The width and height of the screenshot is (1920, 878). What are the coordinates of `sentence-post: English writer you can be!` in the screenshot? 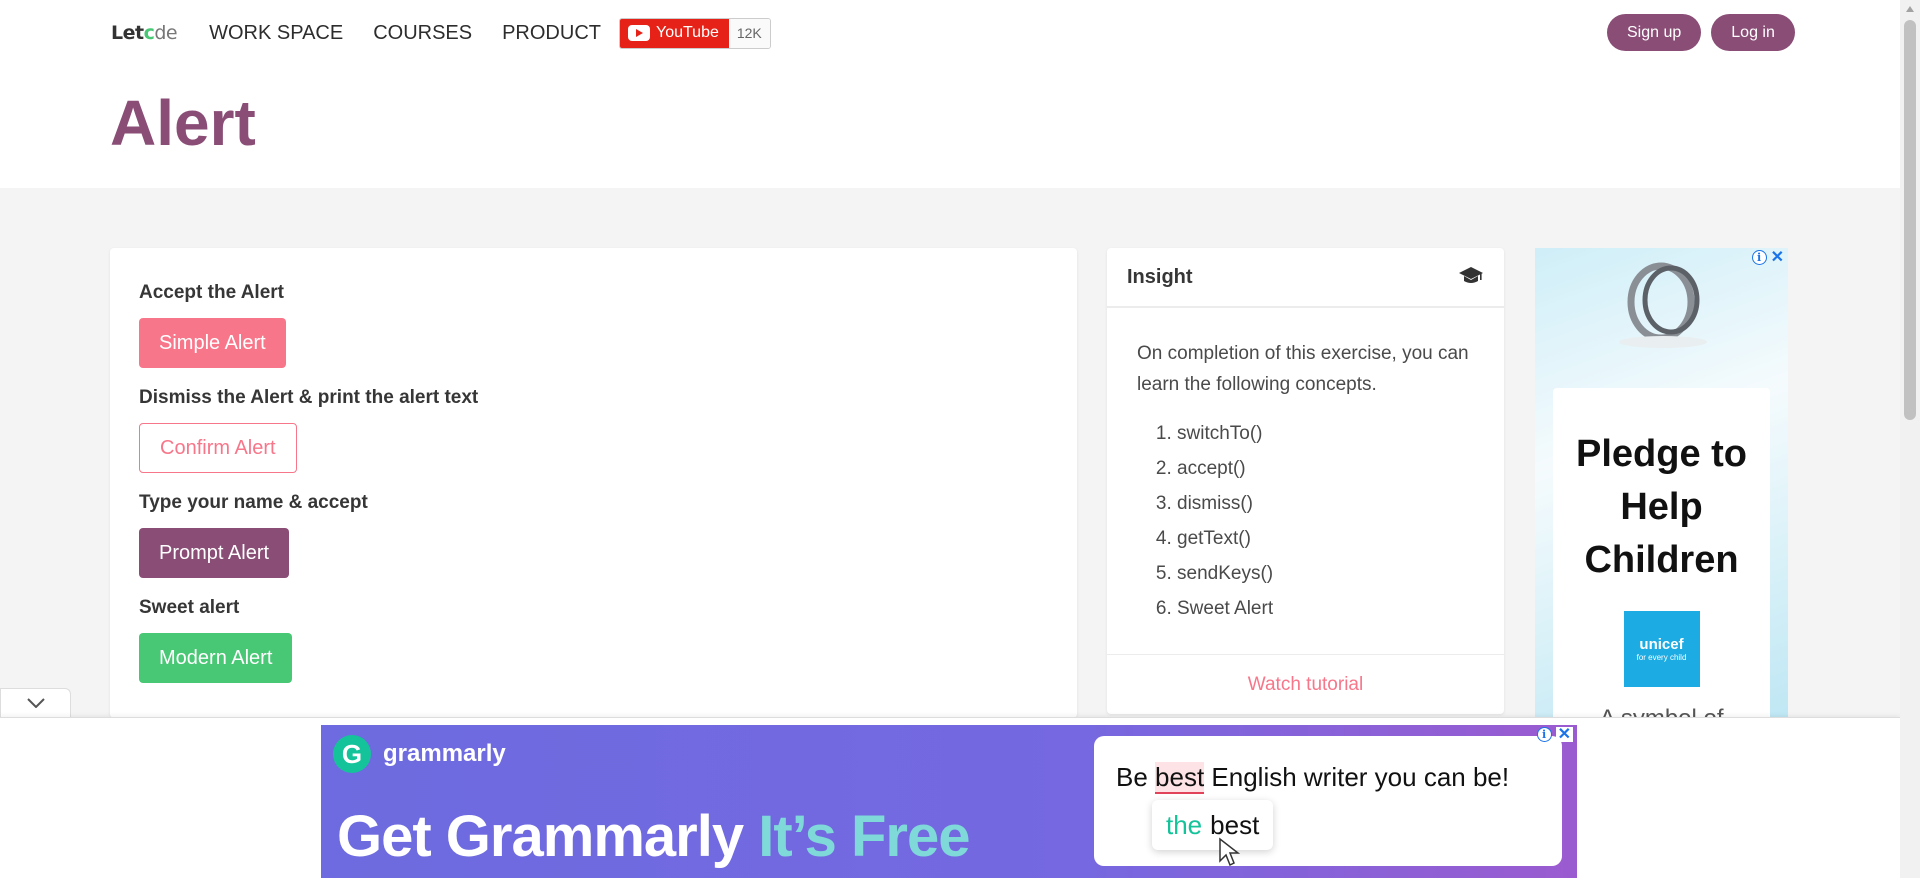 It's located at (1357, 777).